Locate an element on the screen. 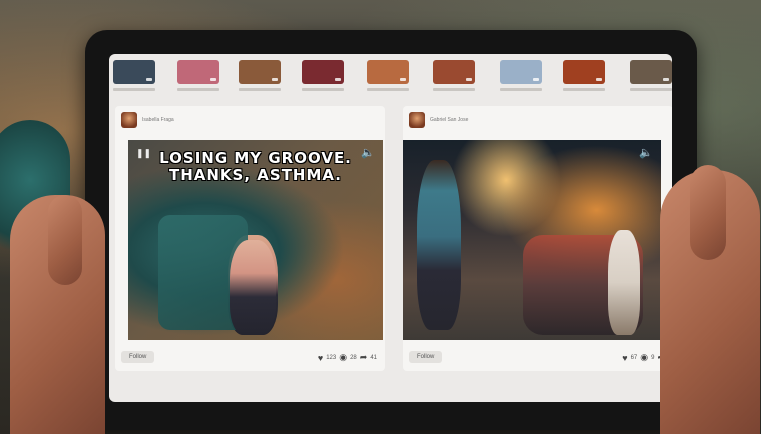 This screenshot has width=761, height=434. right-thumb is located at coordinates (708, 212).